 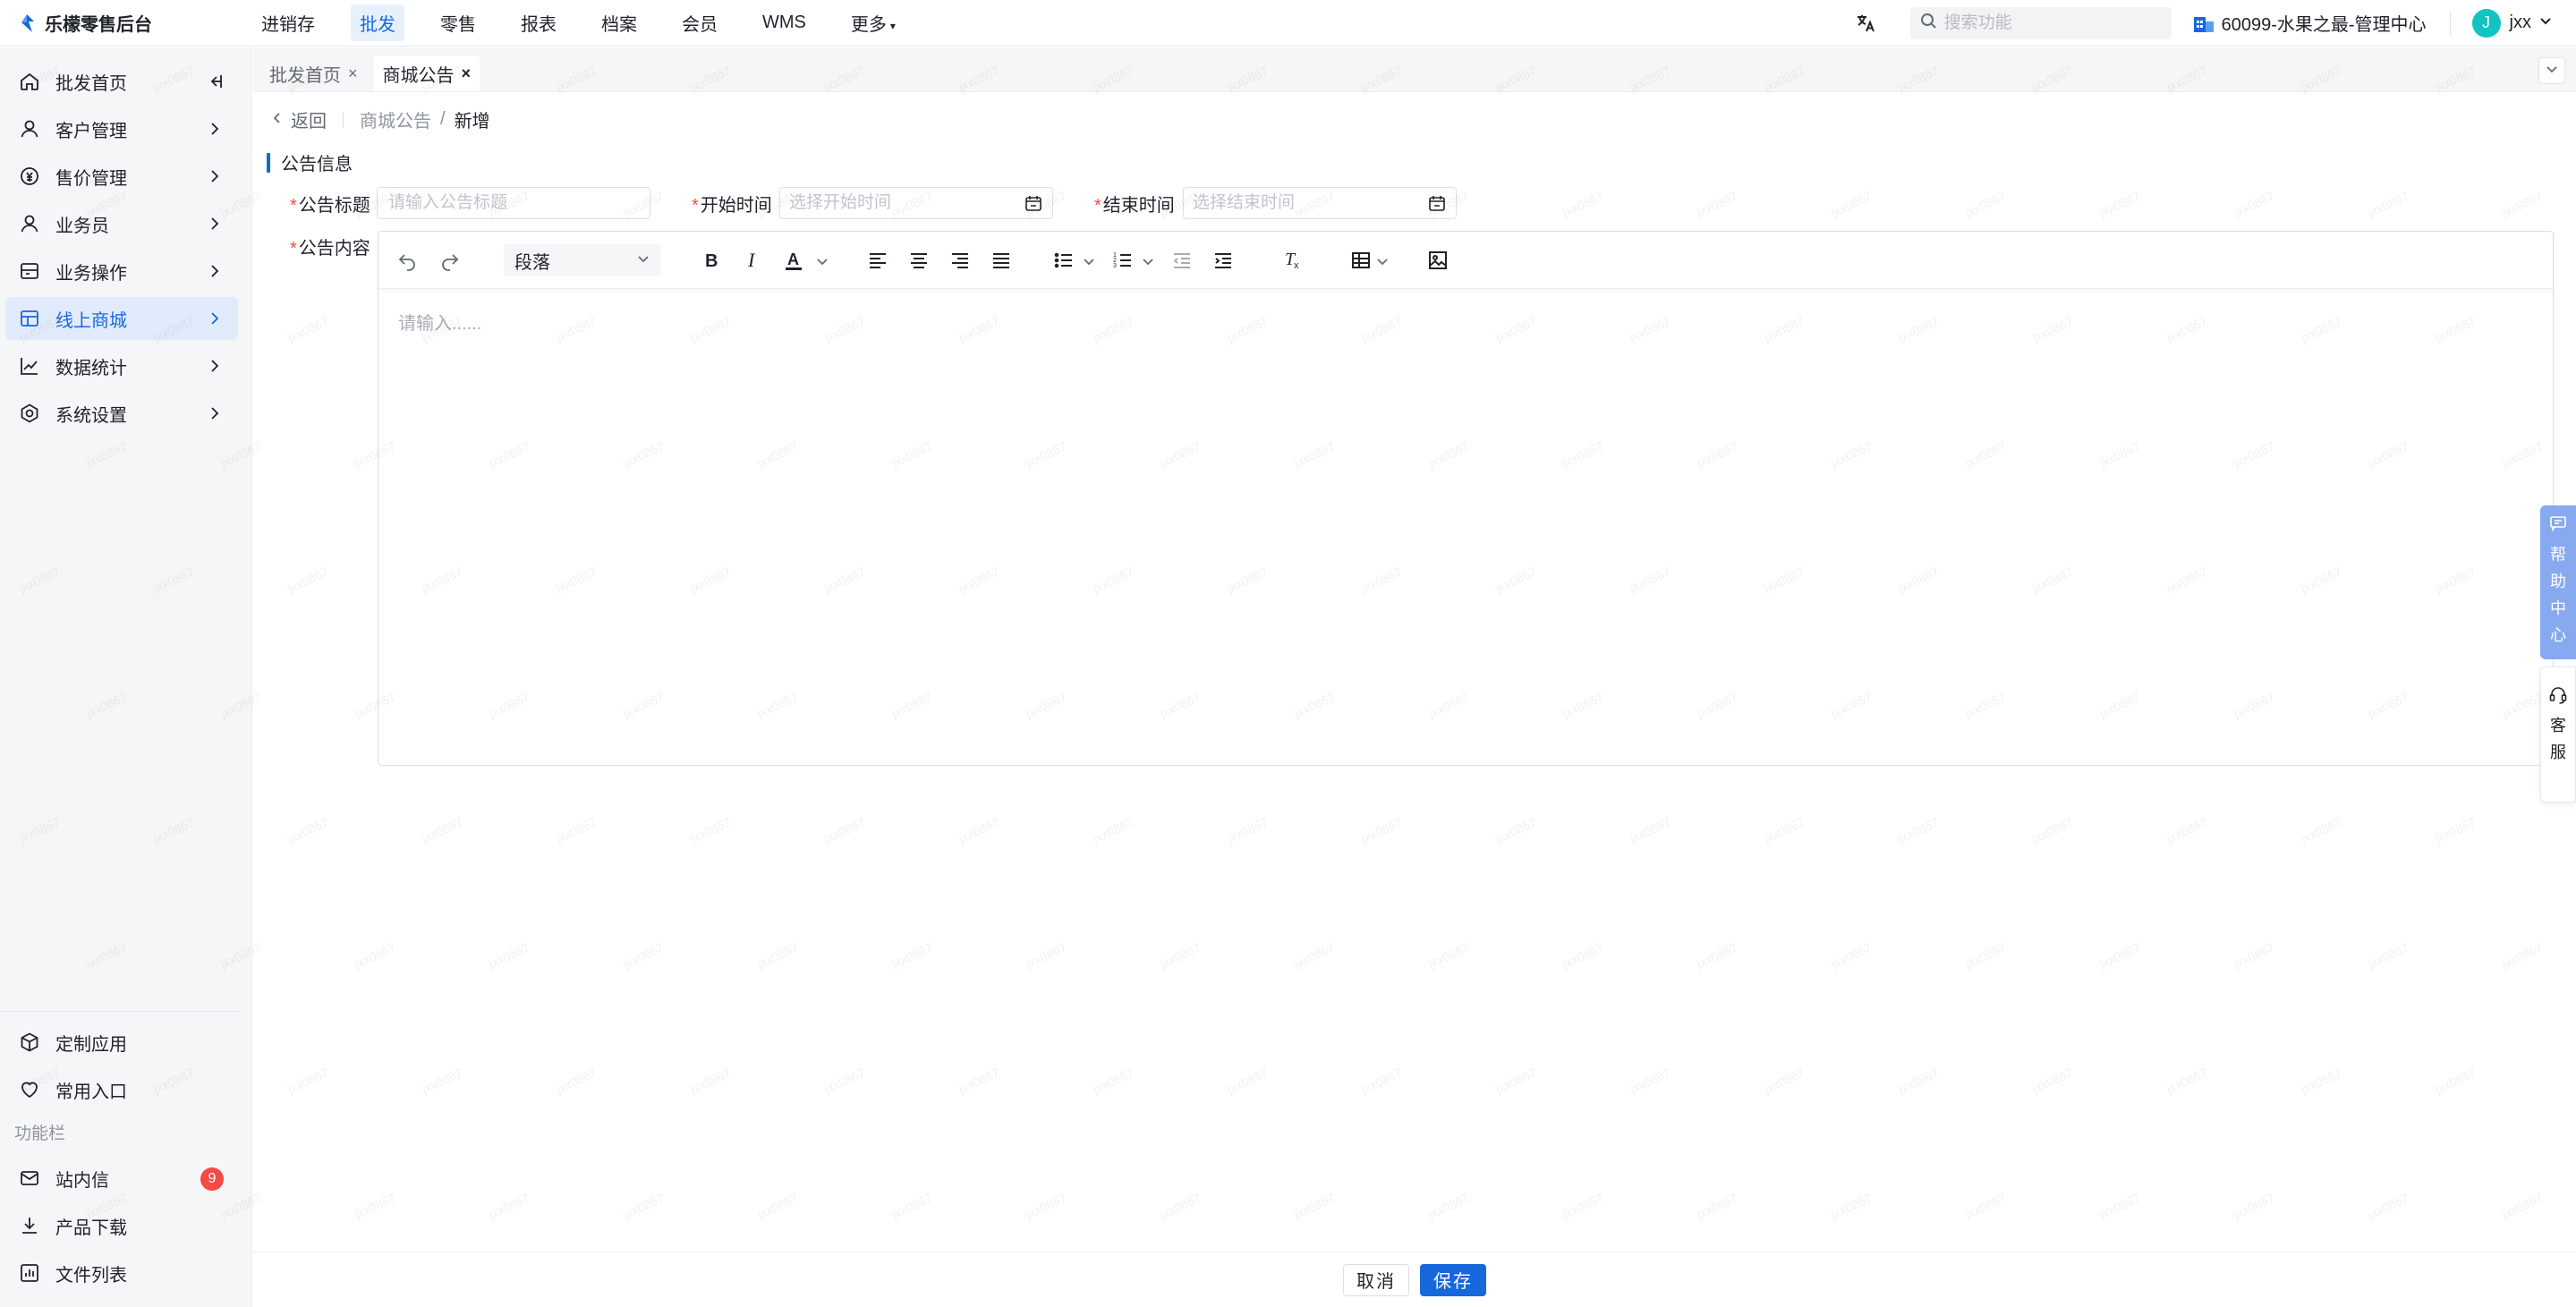 What do you see at coordinates (1063, 260) in the screenshot?
I see `bullet-list-icon` at bounding box center [1063, 260].